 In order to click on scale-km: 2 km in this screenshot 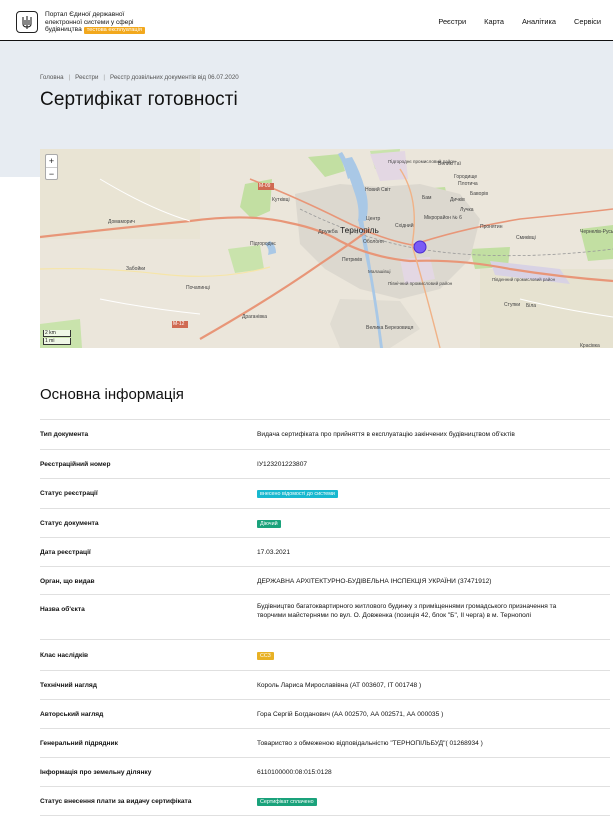, I will do `click(57, 333)`.